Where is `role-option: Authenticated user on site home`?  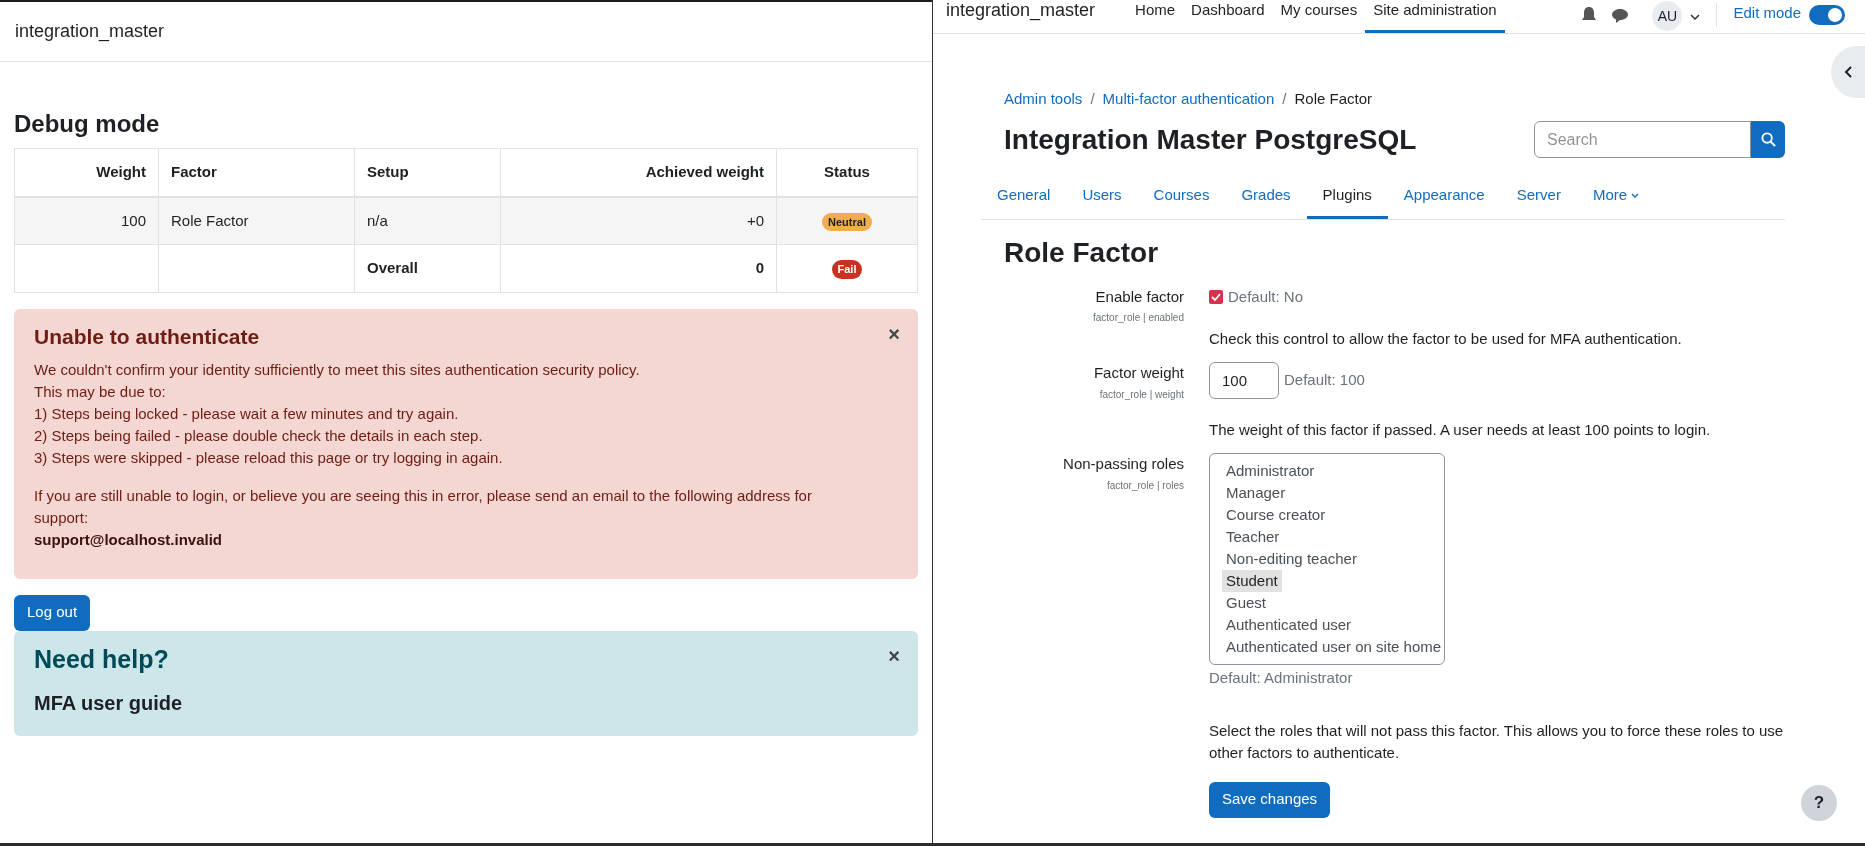
role-option: Authenticated user on site home is located at coordinates (1334, 647).